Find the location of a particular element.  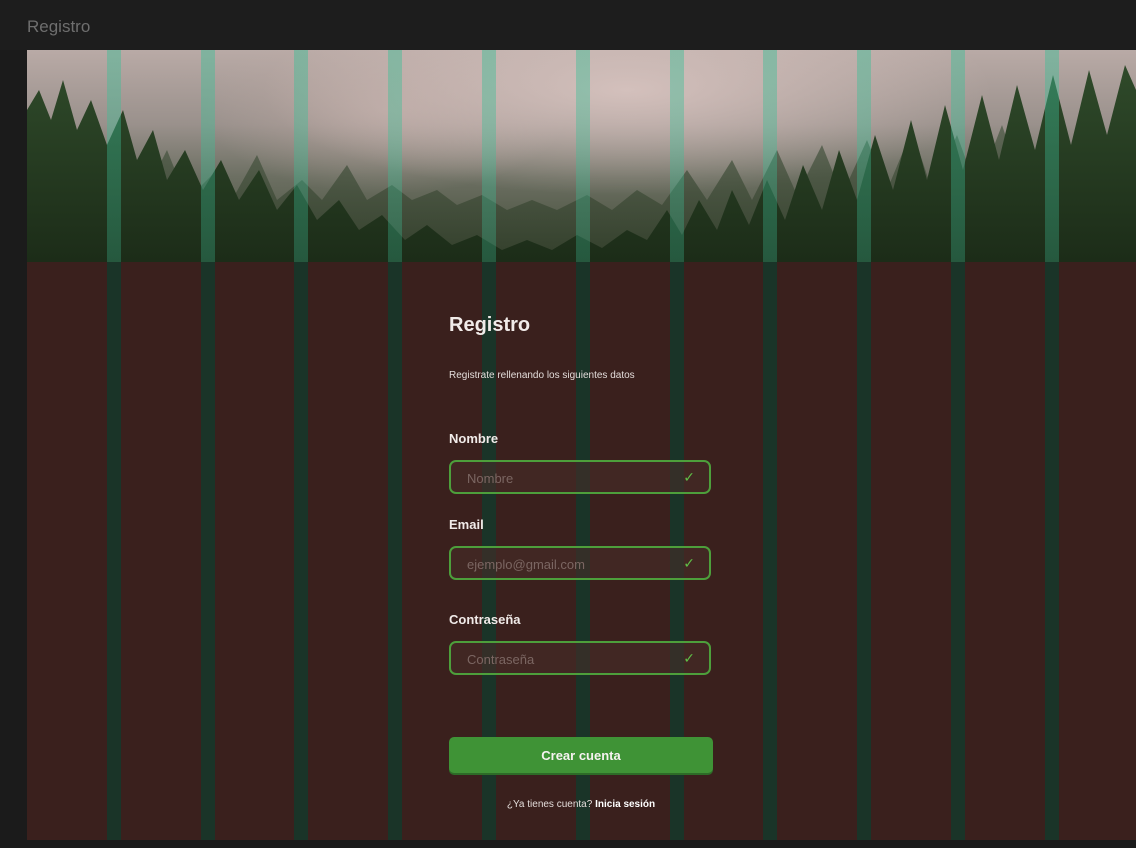

name-field: ✓ is located at coordinates (580, 477).